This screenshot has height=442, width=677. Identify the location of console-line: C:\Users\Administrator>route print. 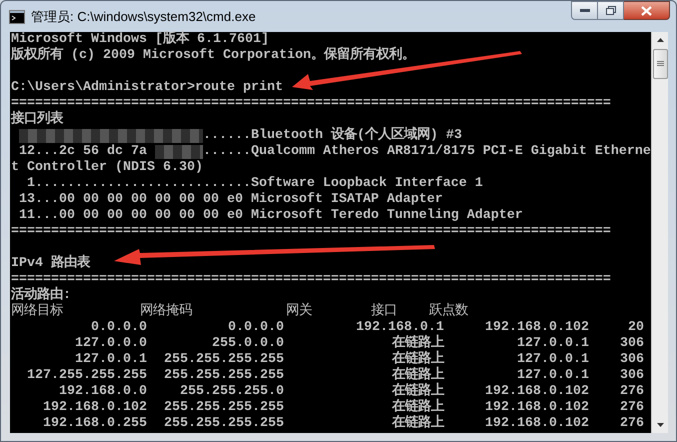
(147, 88).